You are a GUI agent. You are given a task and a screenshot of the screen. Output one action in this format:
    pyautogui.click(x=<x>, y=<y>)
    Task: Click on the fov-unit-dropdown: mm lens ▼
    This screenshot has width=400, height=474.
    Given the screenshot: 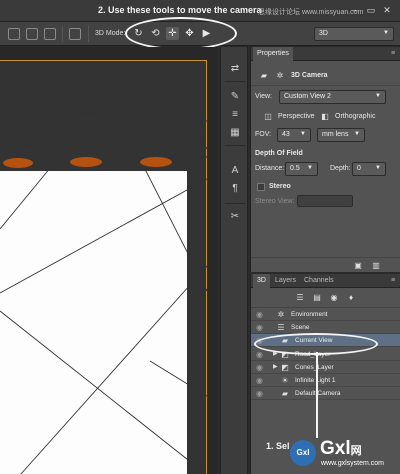 What is the action you would take?
    pyautogui.click(x=341, y=135)
    